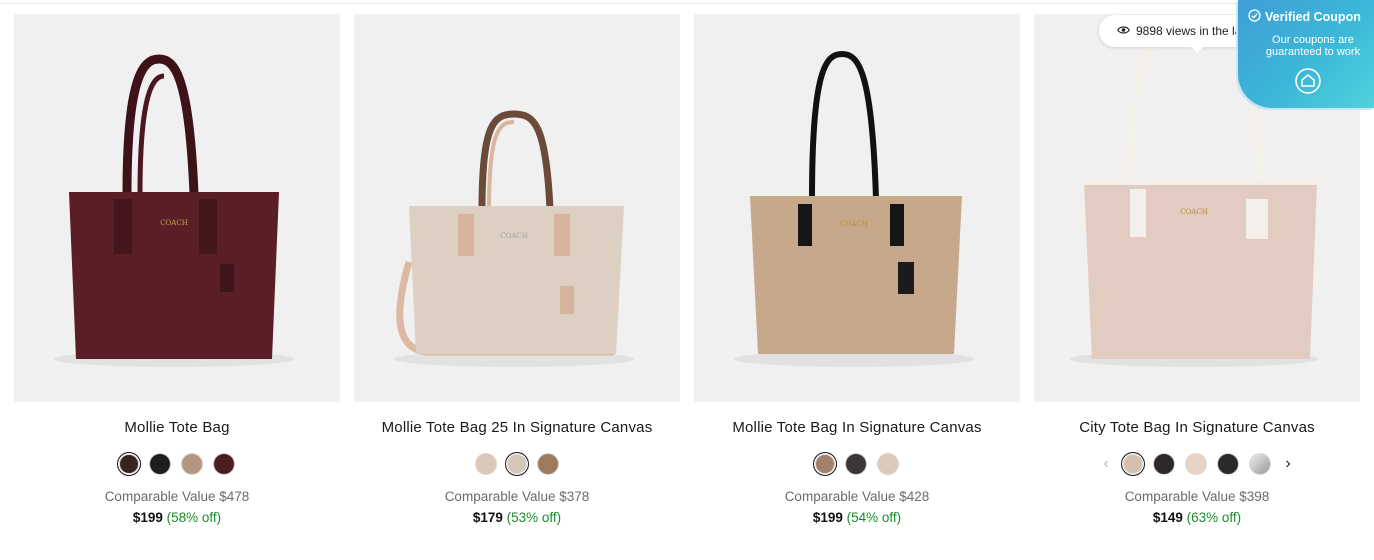 The height and width of the screenshot is (560, 1374). What do you see at coordinates (687, 3) in the screenshot?
I see `top-divider` at bounding box center [687, 3].